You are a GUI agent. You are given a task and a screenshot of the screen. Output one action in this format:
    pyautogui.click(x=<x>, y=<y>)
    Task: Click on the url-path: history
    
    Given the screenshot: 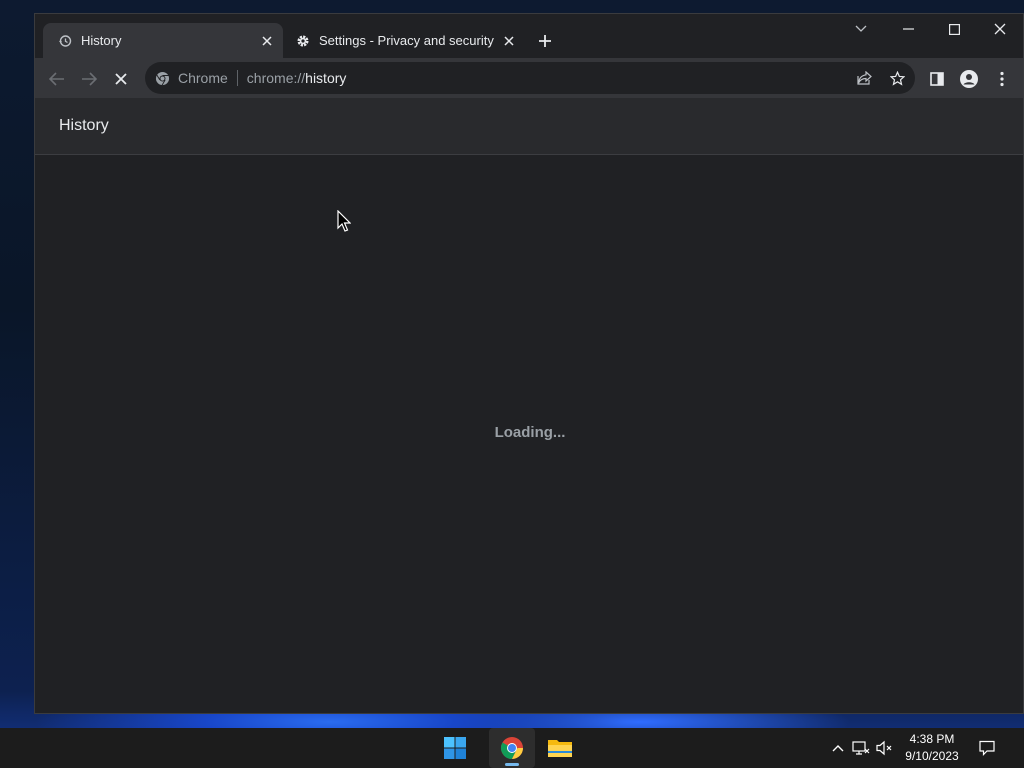 What is the action you would take?
    pyautogui.click(x=326, y=78)
    